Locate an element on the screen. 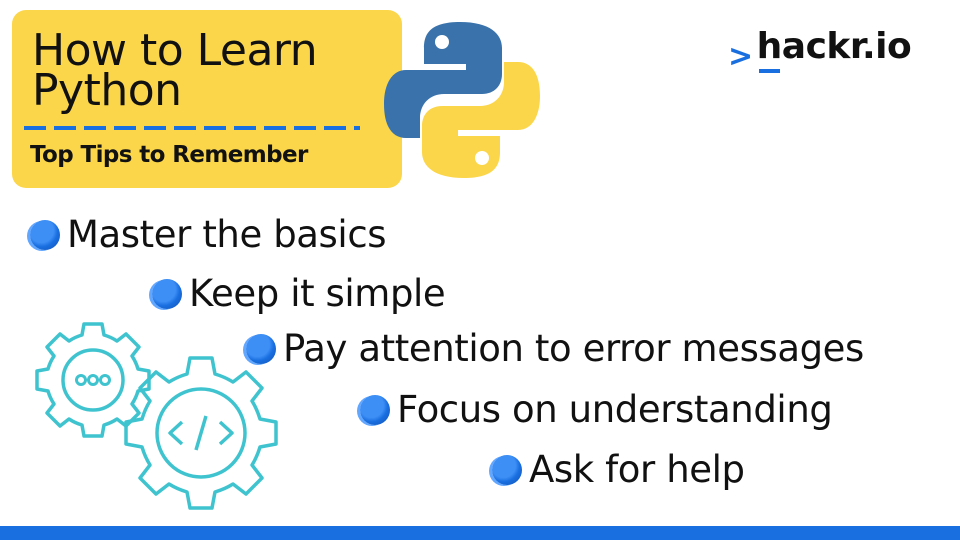  tip-ask-help: Ask for help is located at coordinates (618, 469).